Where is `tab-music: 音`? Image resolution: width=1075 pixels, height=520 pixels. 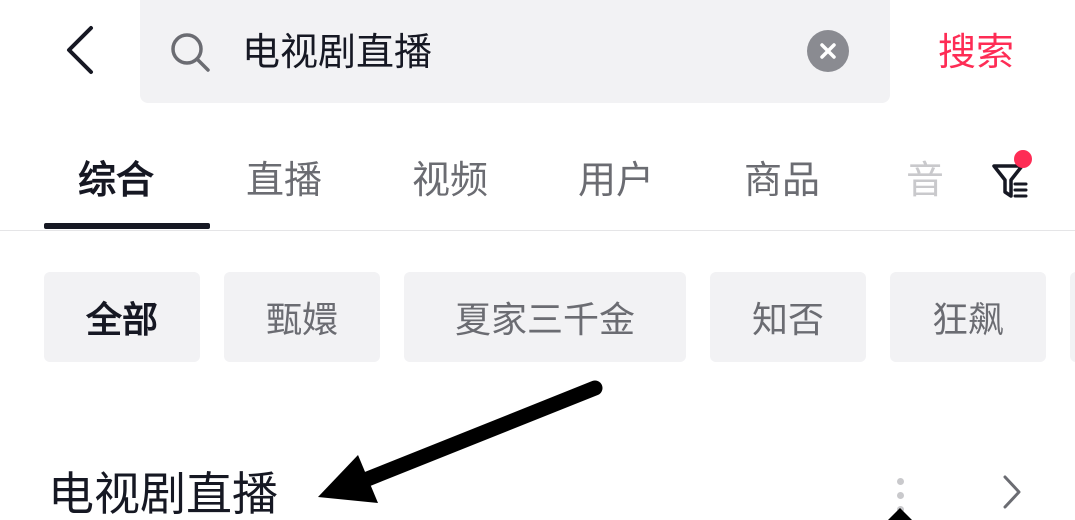
tab-music: 音 is located at coordinates (925, 180).